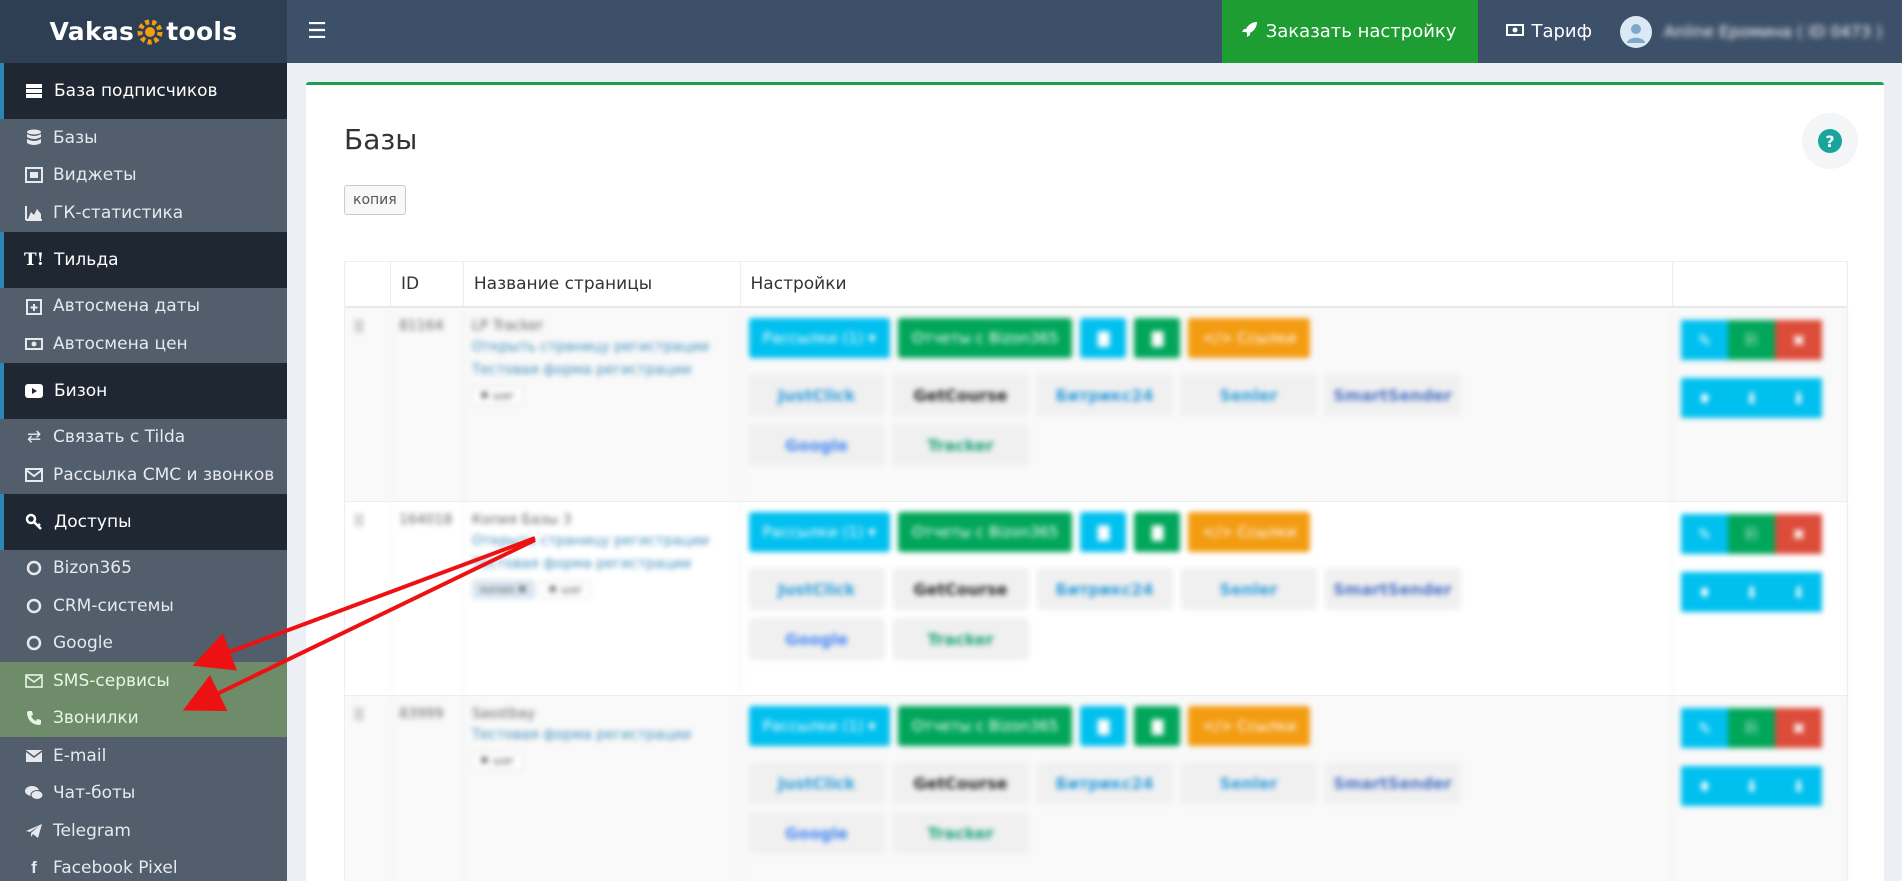  I want to click on sidebar-item-chatbots: Чат-боты, so click(143, 794).